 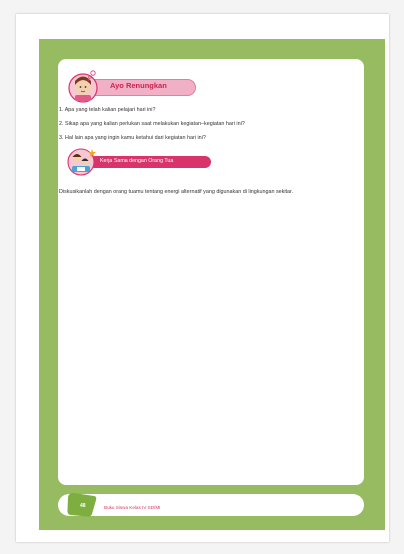 I want to click on reflect-title: Ayo Renungkan, so click(x=138, y=85).